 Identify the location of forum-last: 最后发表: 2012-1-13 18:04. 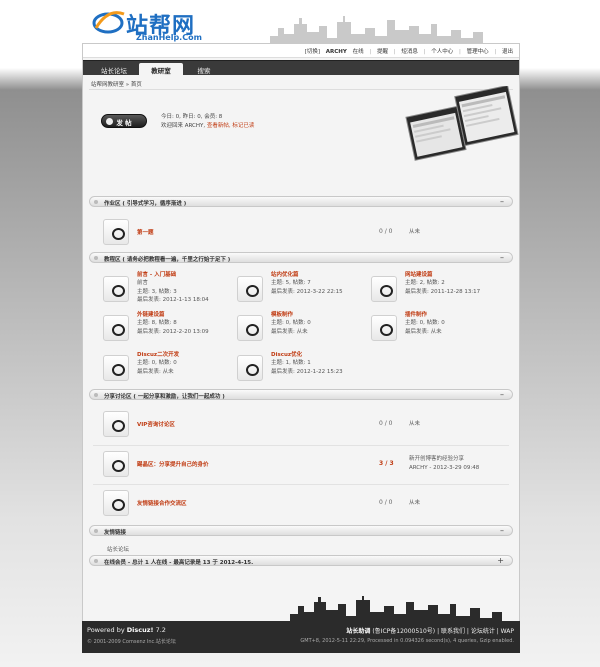
(173, 300).